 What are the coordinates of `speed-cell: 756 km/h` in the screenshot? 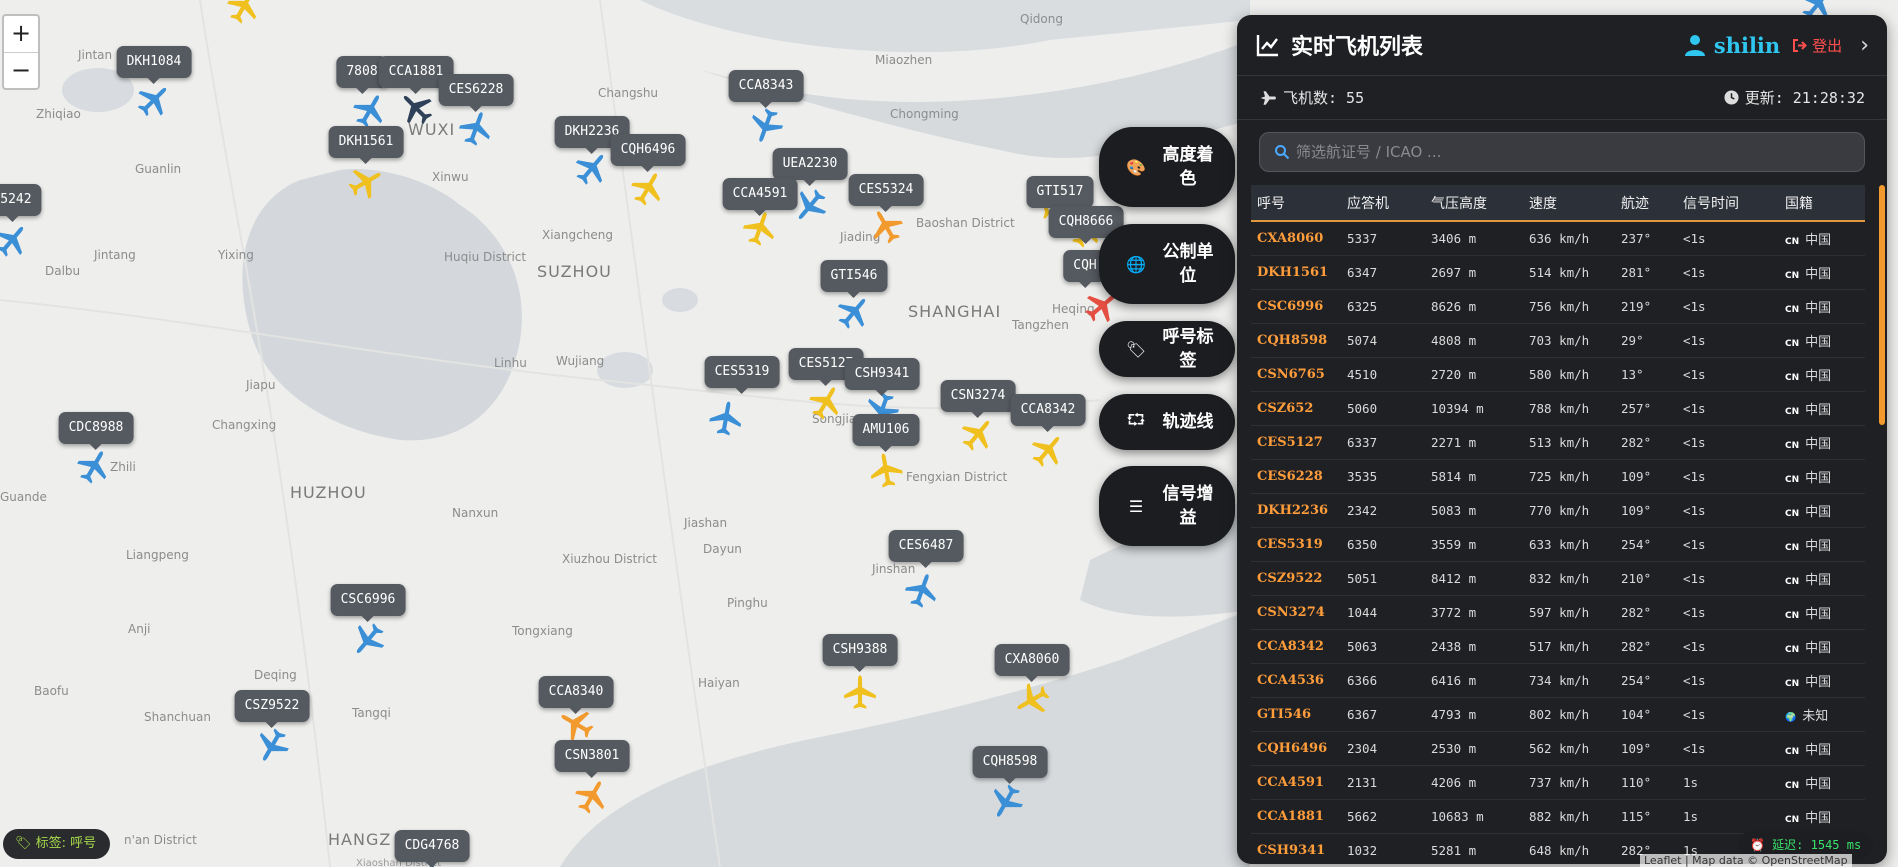 It's located at (1569, 306).